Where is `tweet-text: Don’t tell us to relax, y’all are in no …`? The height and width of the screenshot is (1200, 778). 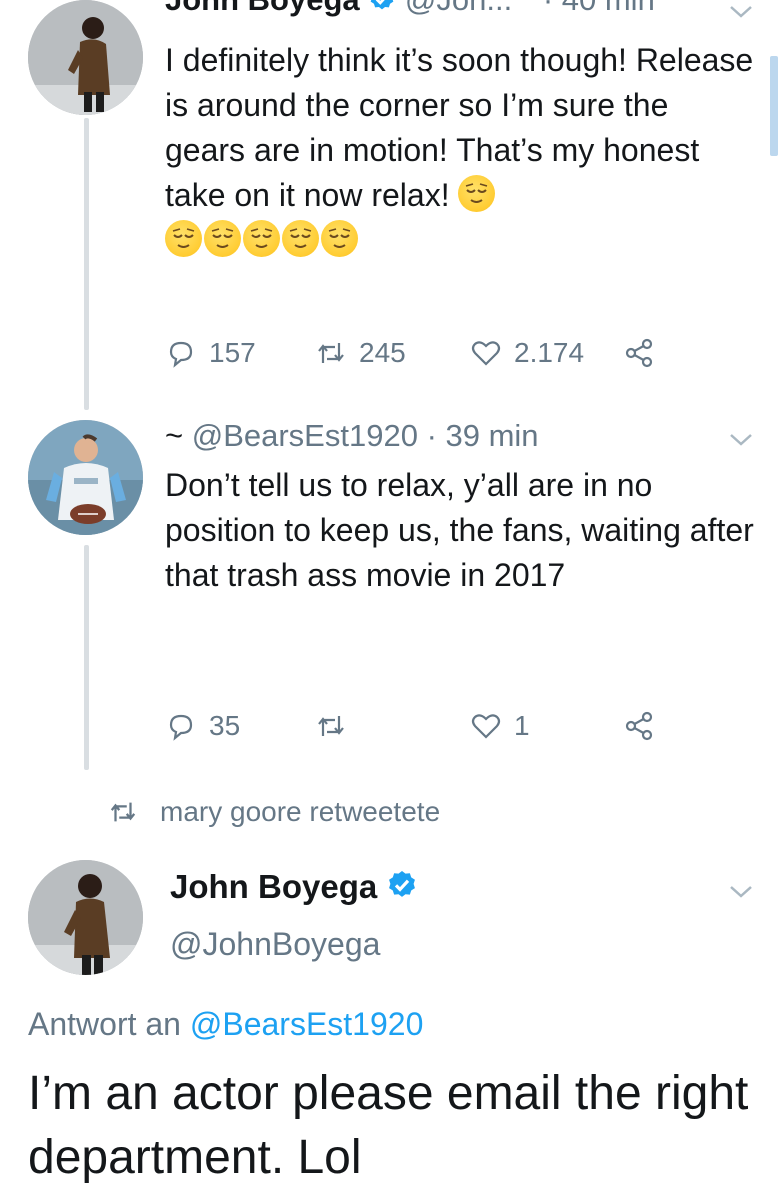 tweet-text: Don’t tell us to relax, y’all are in no … is located at coordinates (459, 530).